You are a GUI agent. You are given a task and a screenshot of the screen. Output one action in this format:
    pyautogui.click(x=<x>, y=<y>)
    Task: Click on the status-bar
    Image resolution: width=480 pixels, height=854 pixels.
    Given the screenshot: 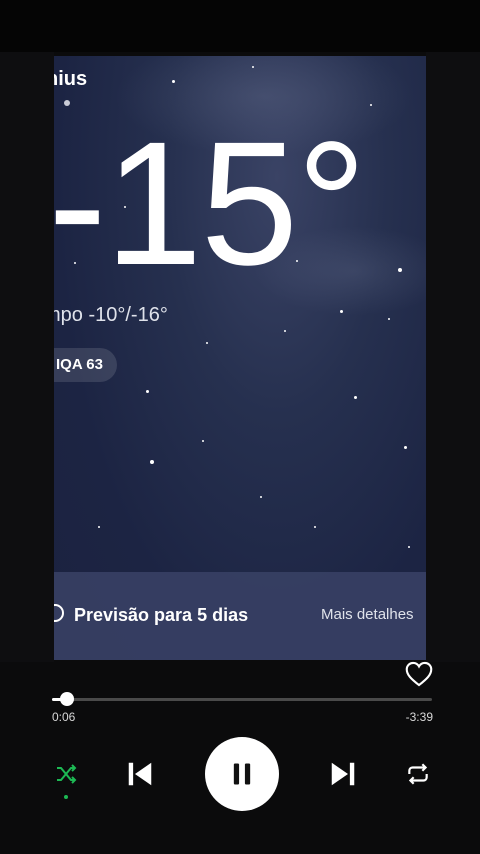 What is the action you would take?
    pyautogui.click(x=240, y=26)
    